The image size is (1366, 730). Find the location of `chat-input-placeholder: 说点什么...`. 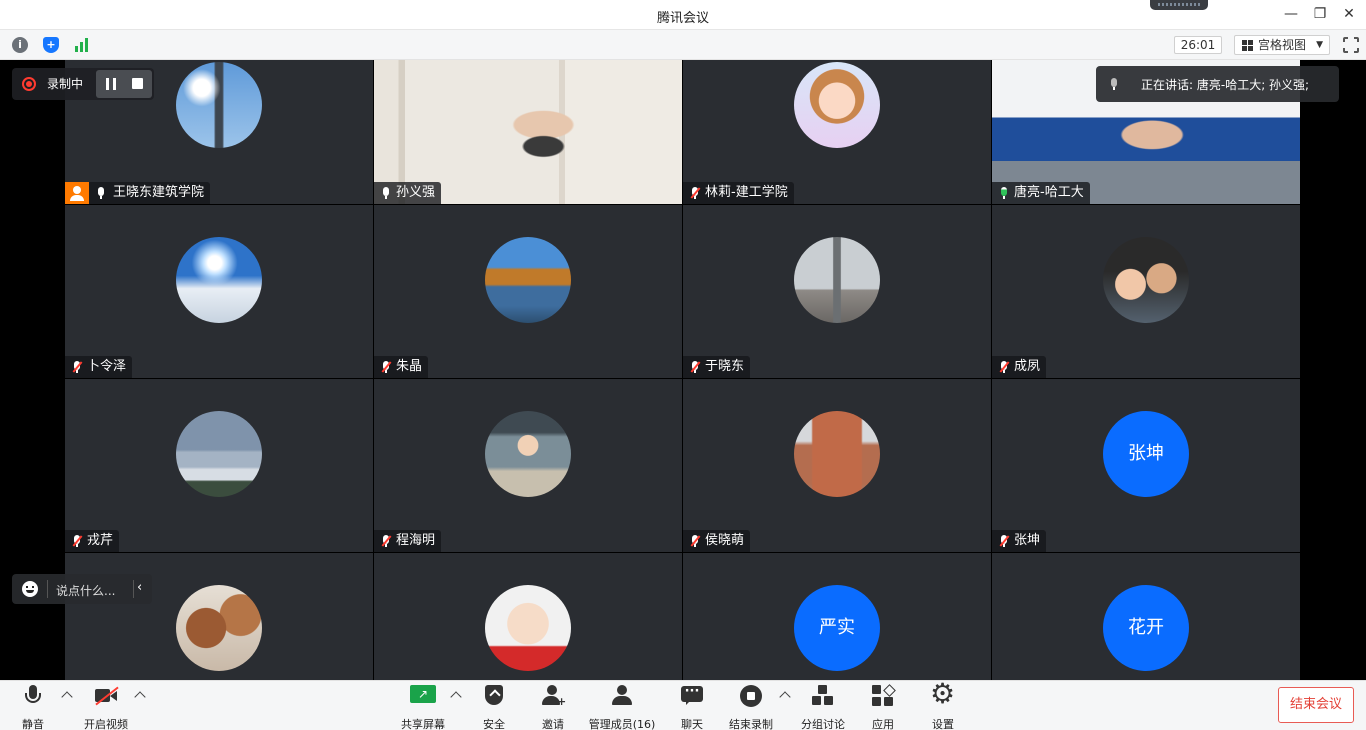

chat-input-placeholder: 说点什么... is located at coordinates (85, 590).